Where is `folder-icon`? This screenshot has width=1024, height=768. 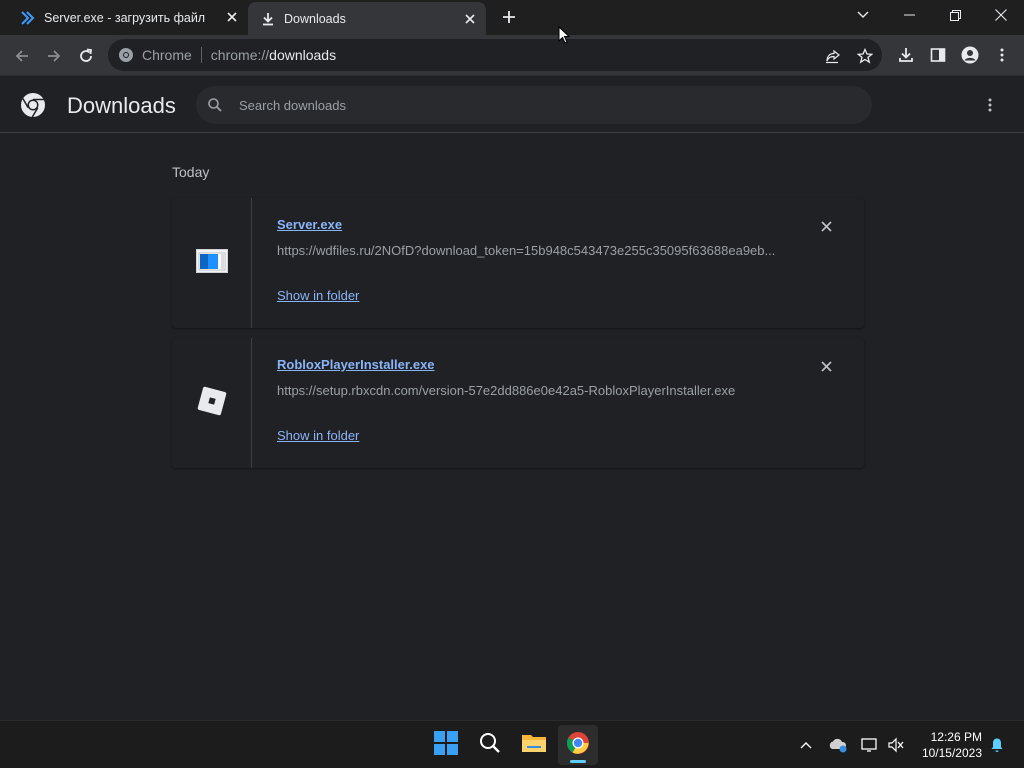
folder-icon is located at coordinates (534, 745).